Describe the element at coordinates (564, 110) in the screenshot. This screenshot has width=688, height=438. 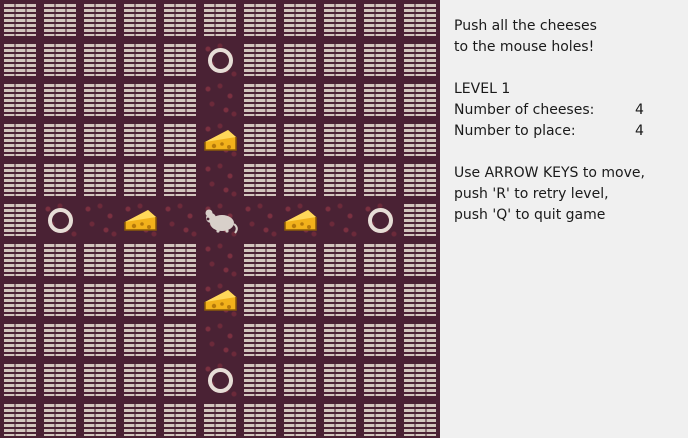
I see `cheese-count-row: Number of cheeses: 4` at that location.